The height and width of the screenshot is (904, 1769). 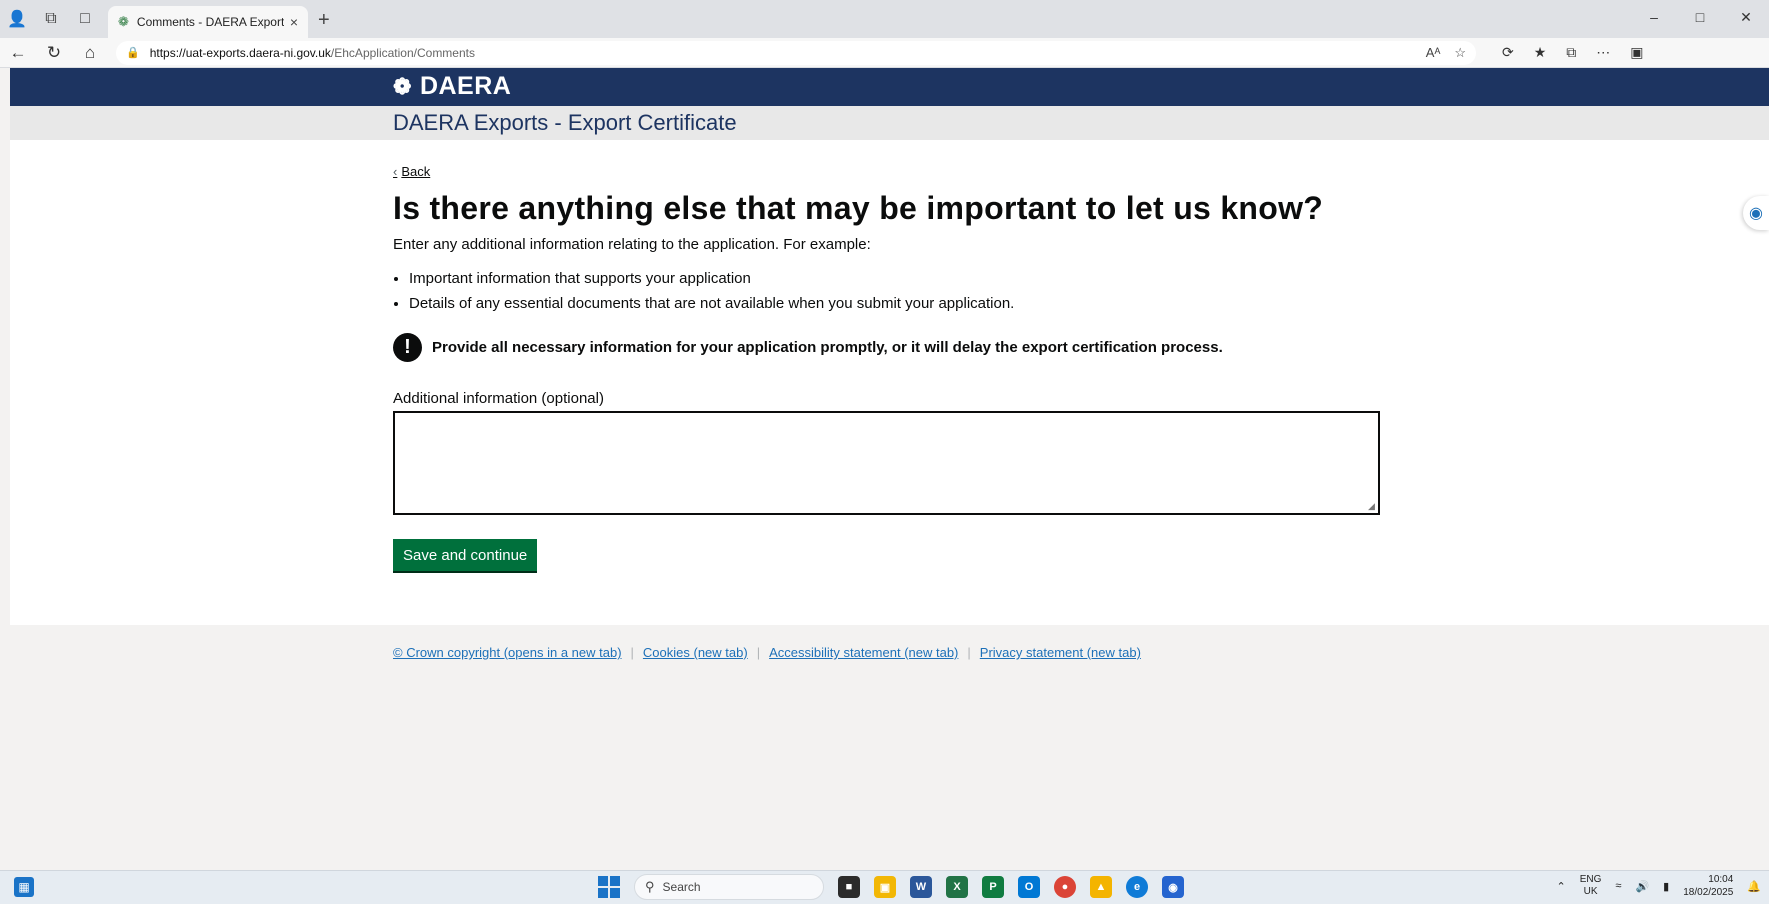 I want to click on favorite-star-icon: ☆, so click(x=1460, y=53).